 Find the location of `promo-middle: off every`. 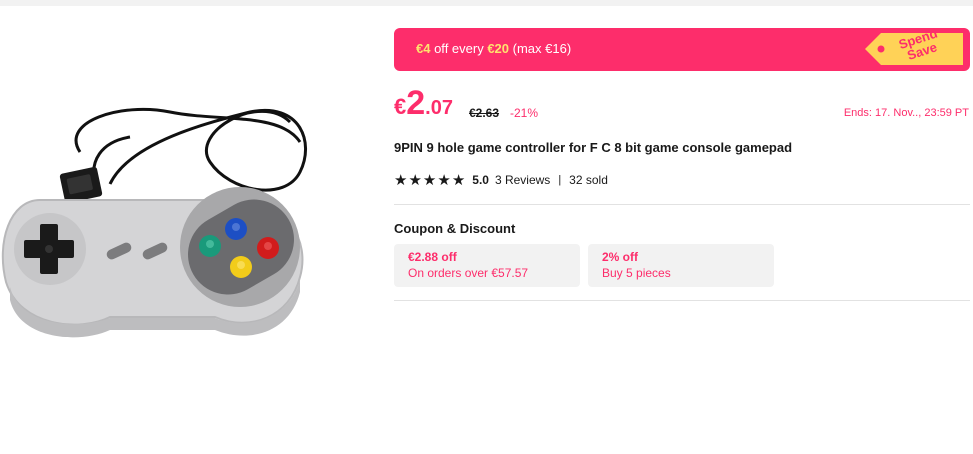

promo-middle: off every is located at coordinates (459, 48).